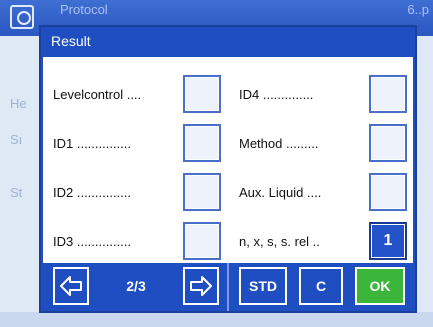 This screenshot has height=327, width=433. I want to click on background-label-3: St, so click(16, 192).